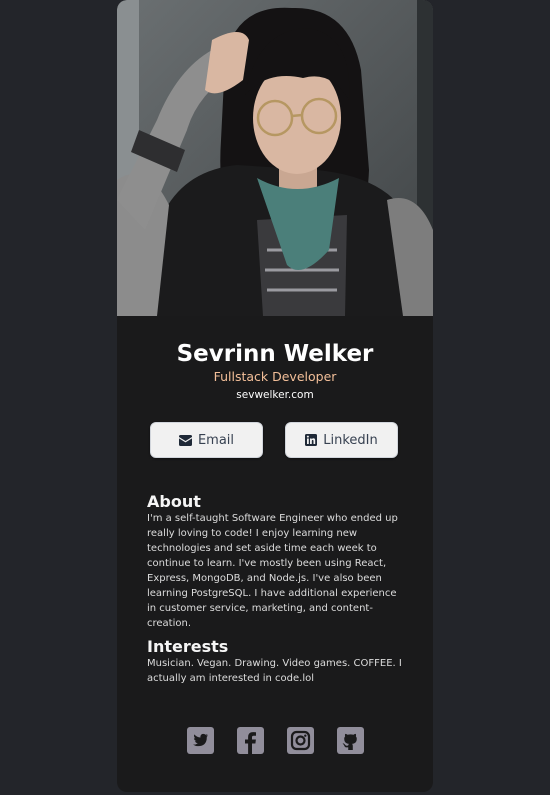  I want to click on email-button-label: Email, so click(216, 440).